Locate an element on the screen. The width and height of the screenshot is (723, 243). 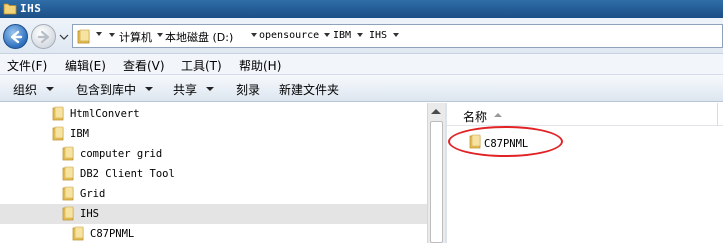
menu-tools: 工具(T) is located at coordinates (201, 65).